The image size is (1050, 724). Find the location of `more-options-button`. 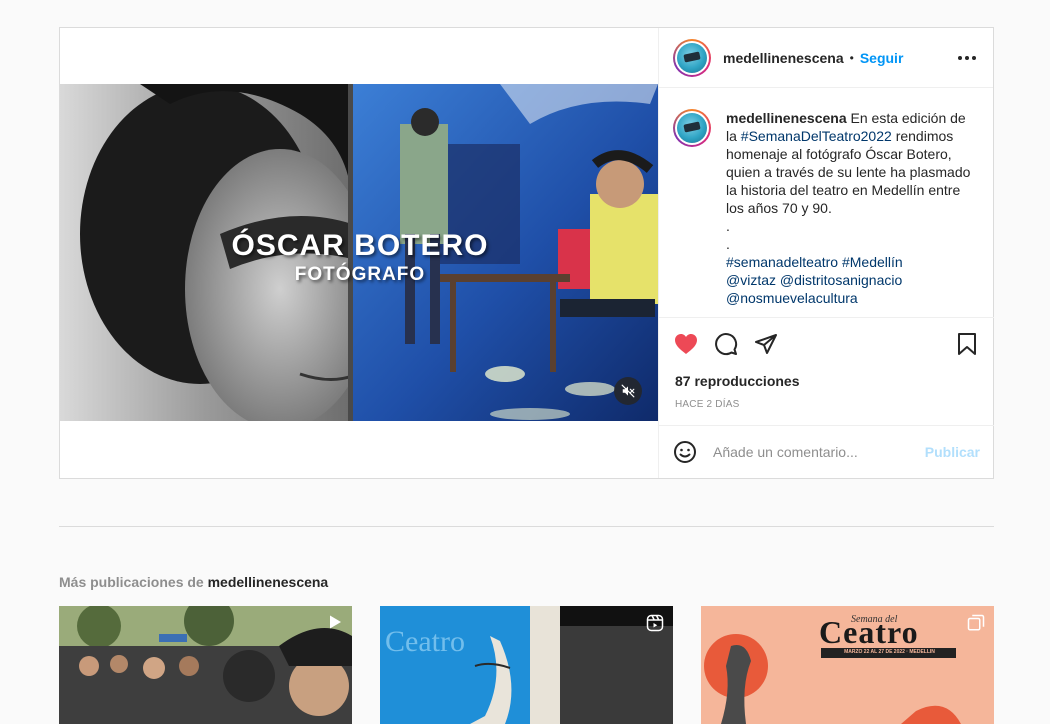

more-options-button is located at coordinates (967, 58).